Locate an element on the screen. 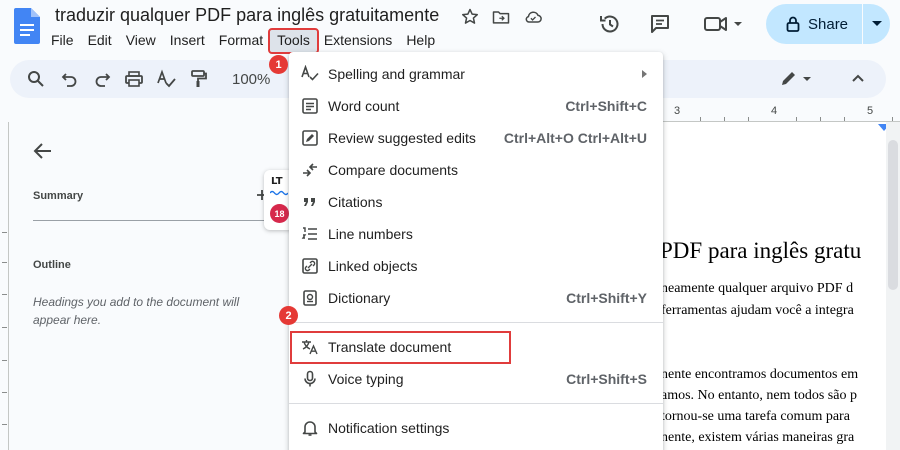  menu-item-voice-typing: Voice typing Ctrl+Shift+S is located at coordinates (476, 379).